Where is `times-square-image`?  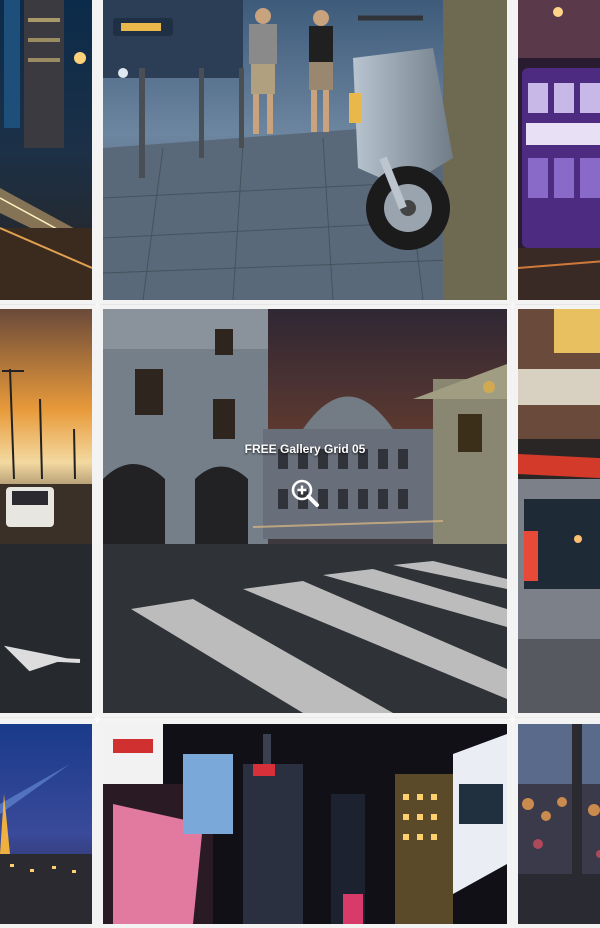
times-square-image is located at coordinates (305, 824).